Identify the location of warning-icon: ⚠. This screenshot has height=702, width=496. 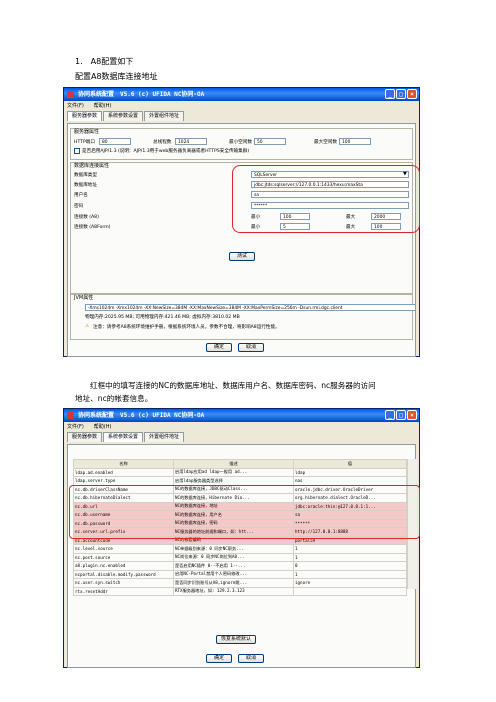
(87, 326).